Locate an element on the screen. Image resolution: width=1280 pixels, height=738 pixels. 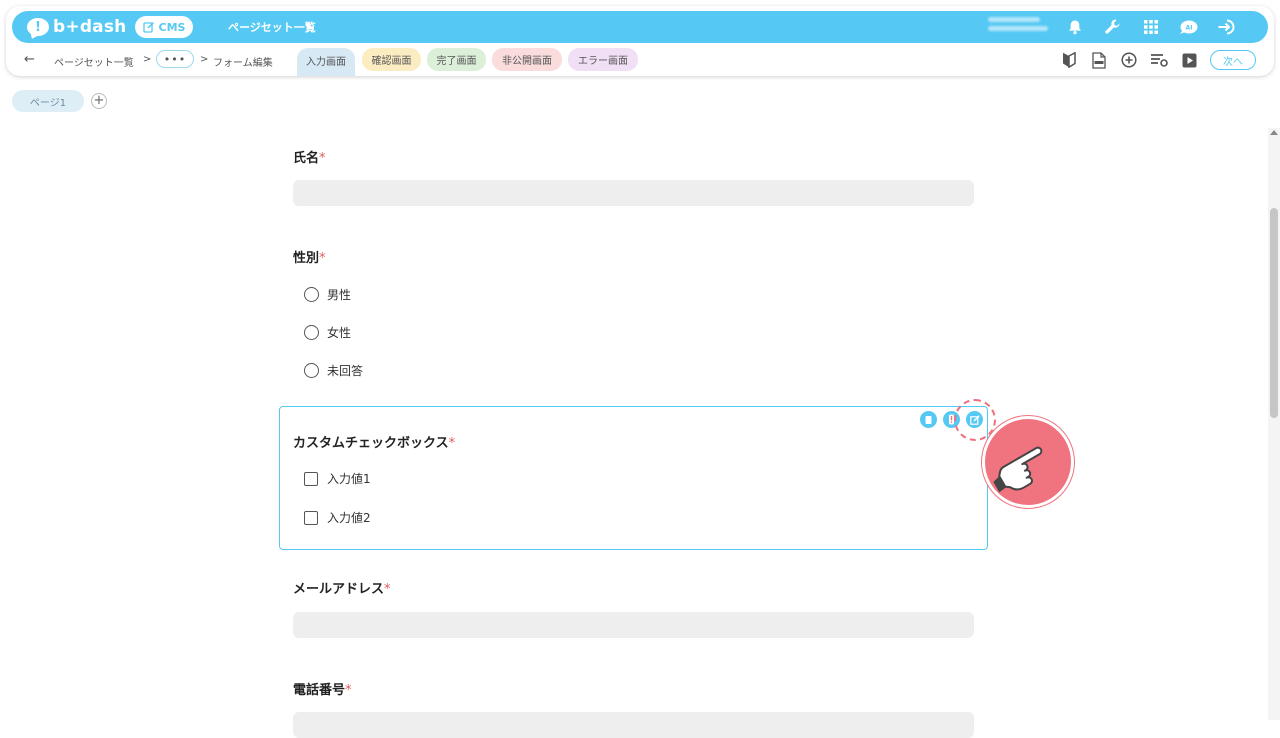
radio-option-female: 女性 is located at coordinates (327, 332).